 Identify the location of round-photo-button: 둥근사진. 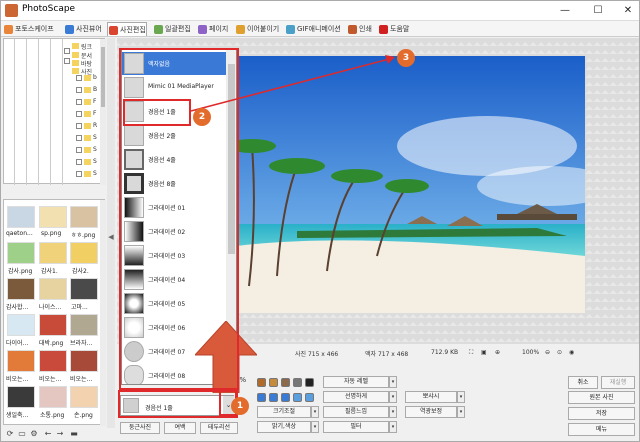
(140, 428).